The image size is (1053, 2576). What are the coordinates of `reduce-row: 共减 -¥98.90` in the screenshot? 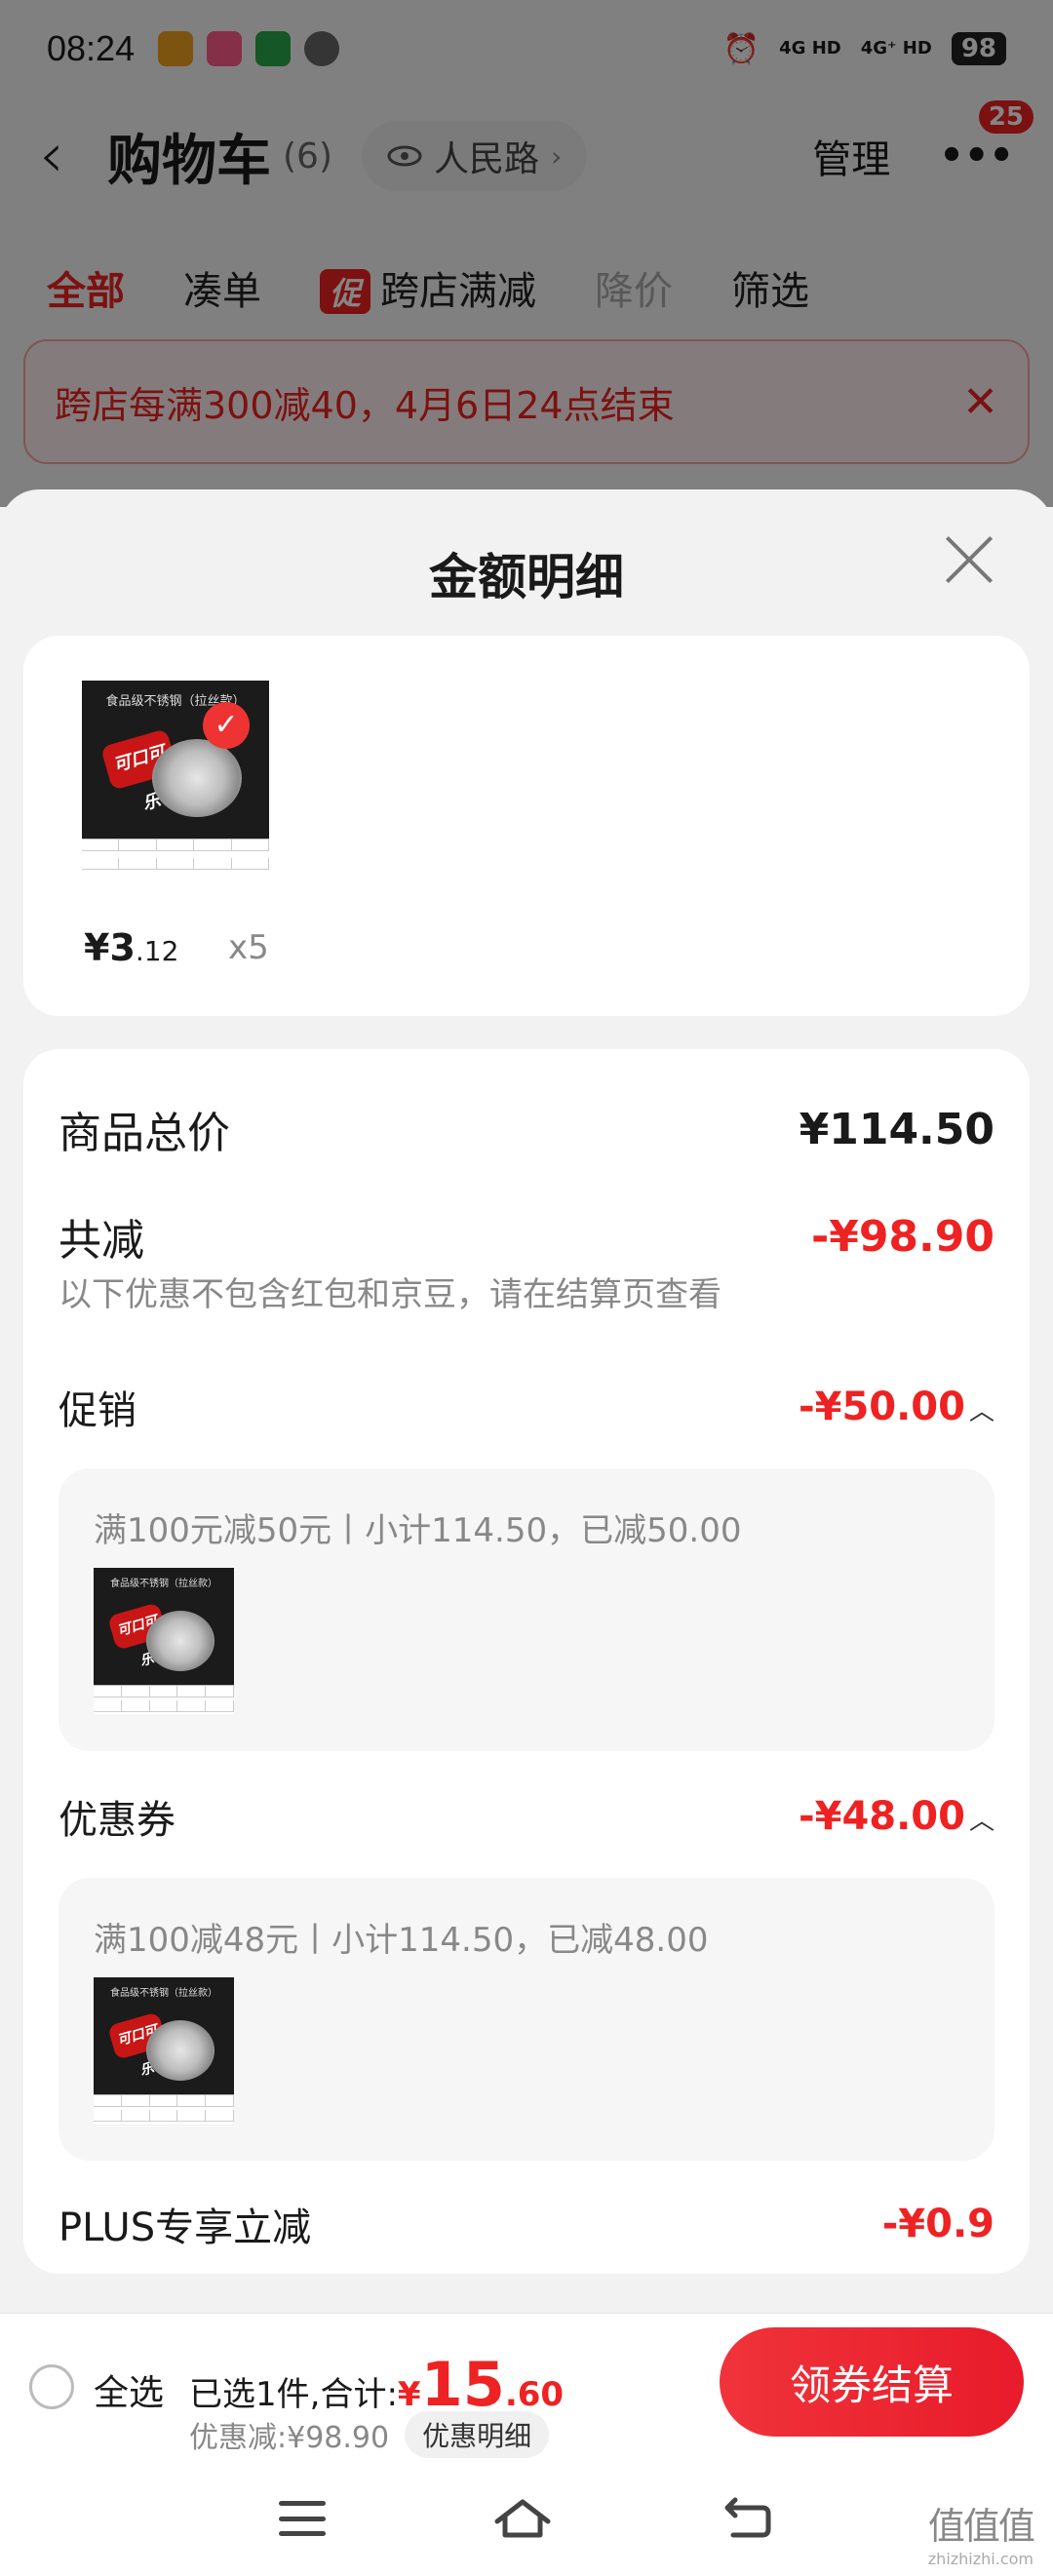 It's located at (526, 1236).